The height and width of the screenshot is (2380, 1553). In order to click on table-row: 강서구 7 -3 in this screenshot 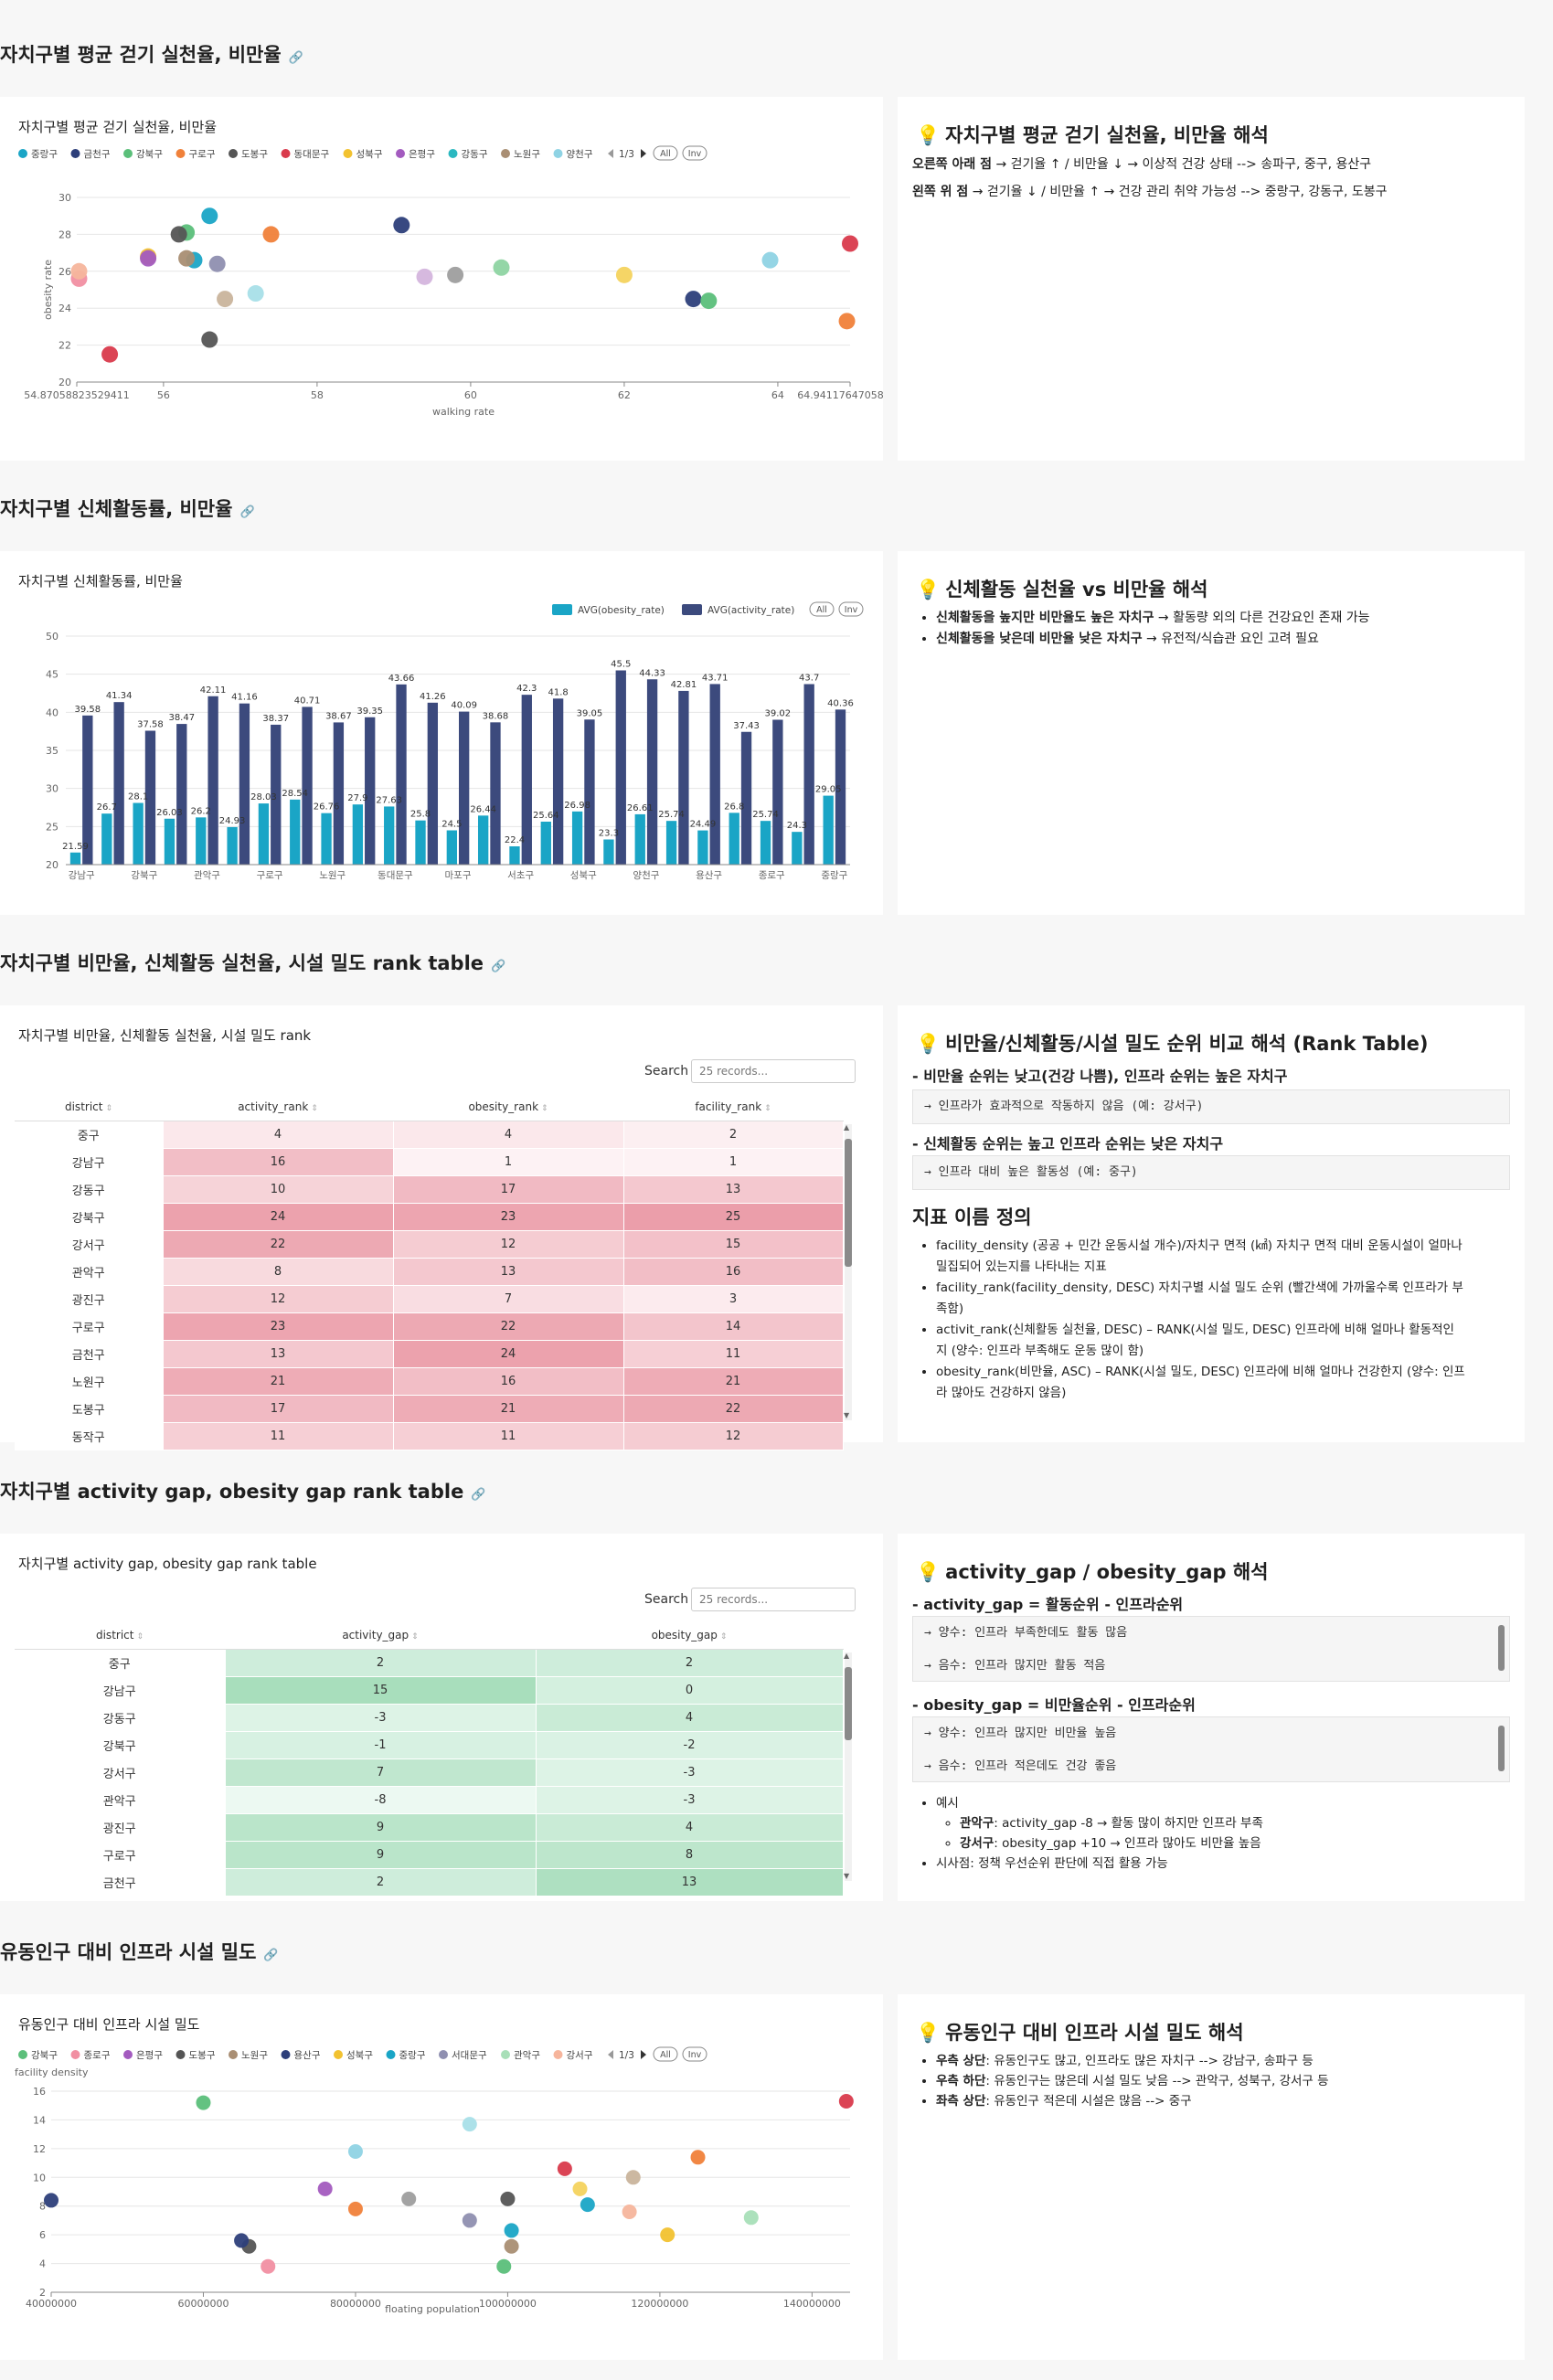, I will do `click(430, 1772)`.